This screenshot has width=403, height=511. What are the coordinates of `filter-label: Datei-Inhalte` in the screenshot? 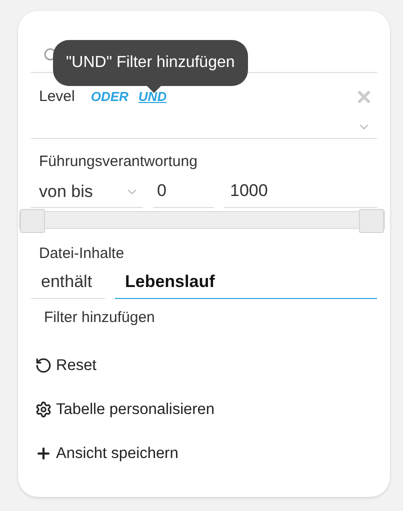 It's located at (82, 254).